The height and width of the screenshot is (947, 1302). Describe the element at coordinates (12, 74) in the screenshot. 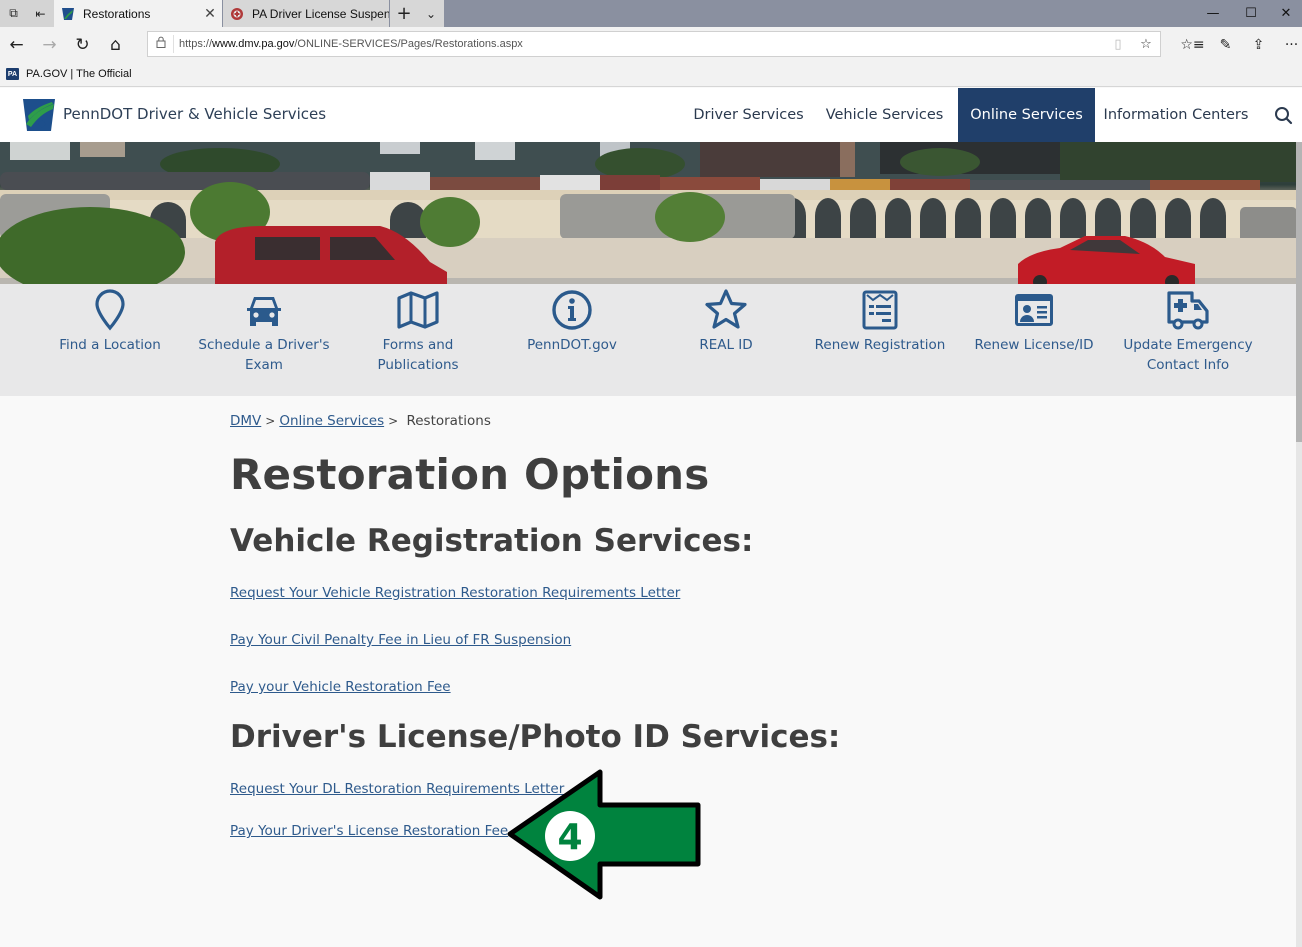

I see `pa-gov-icon: PA` at that location.